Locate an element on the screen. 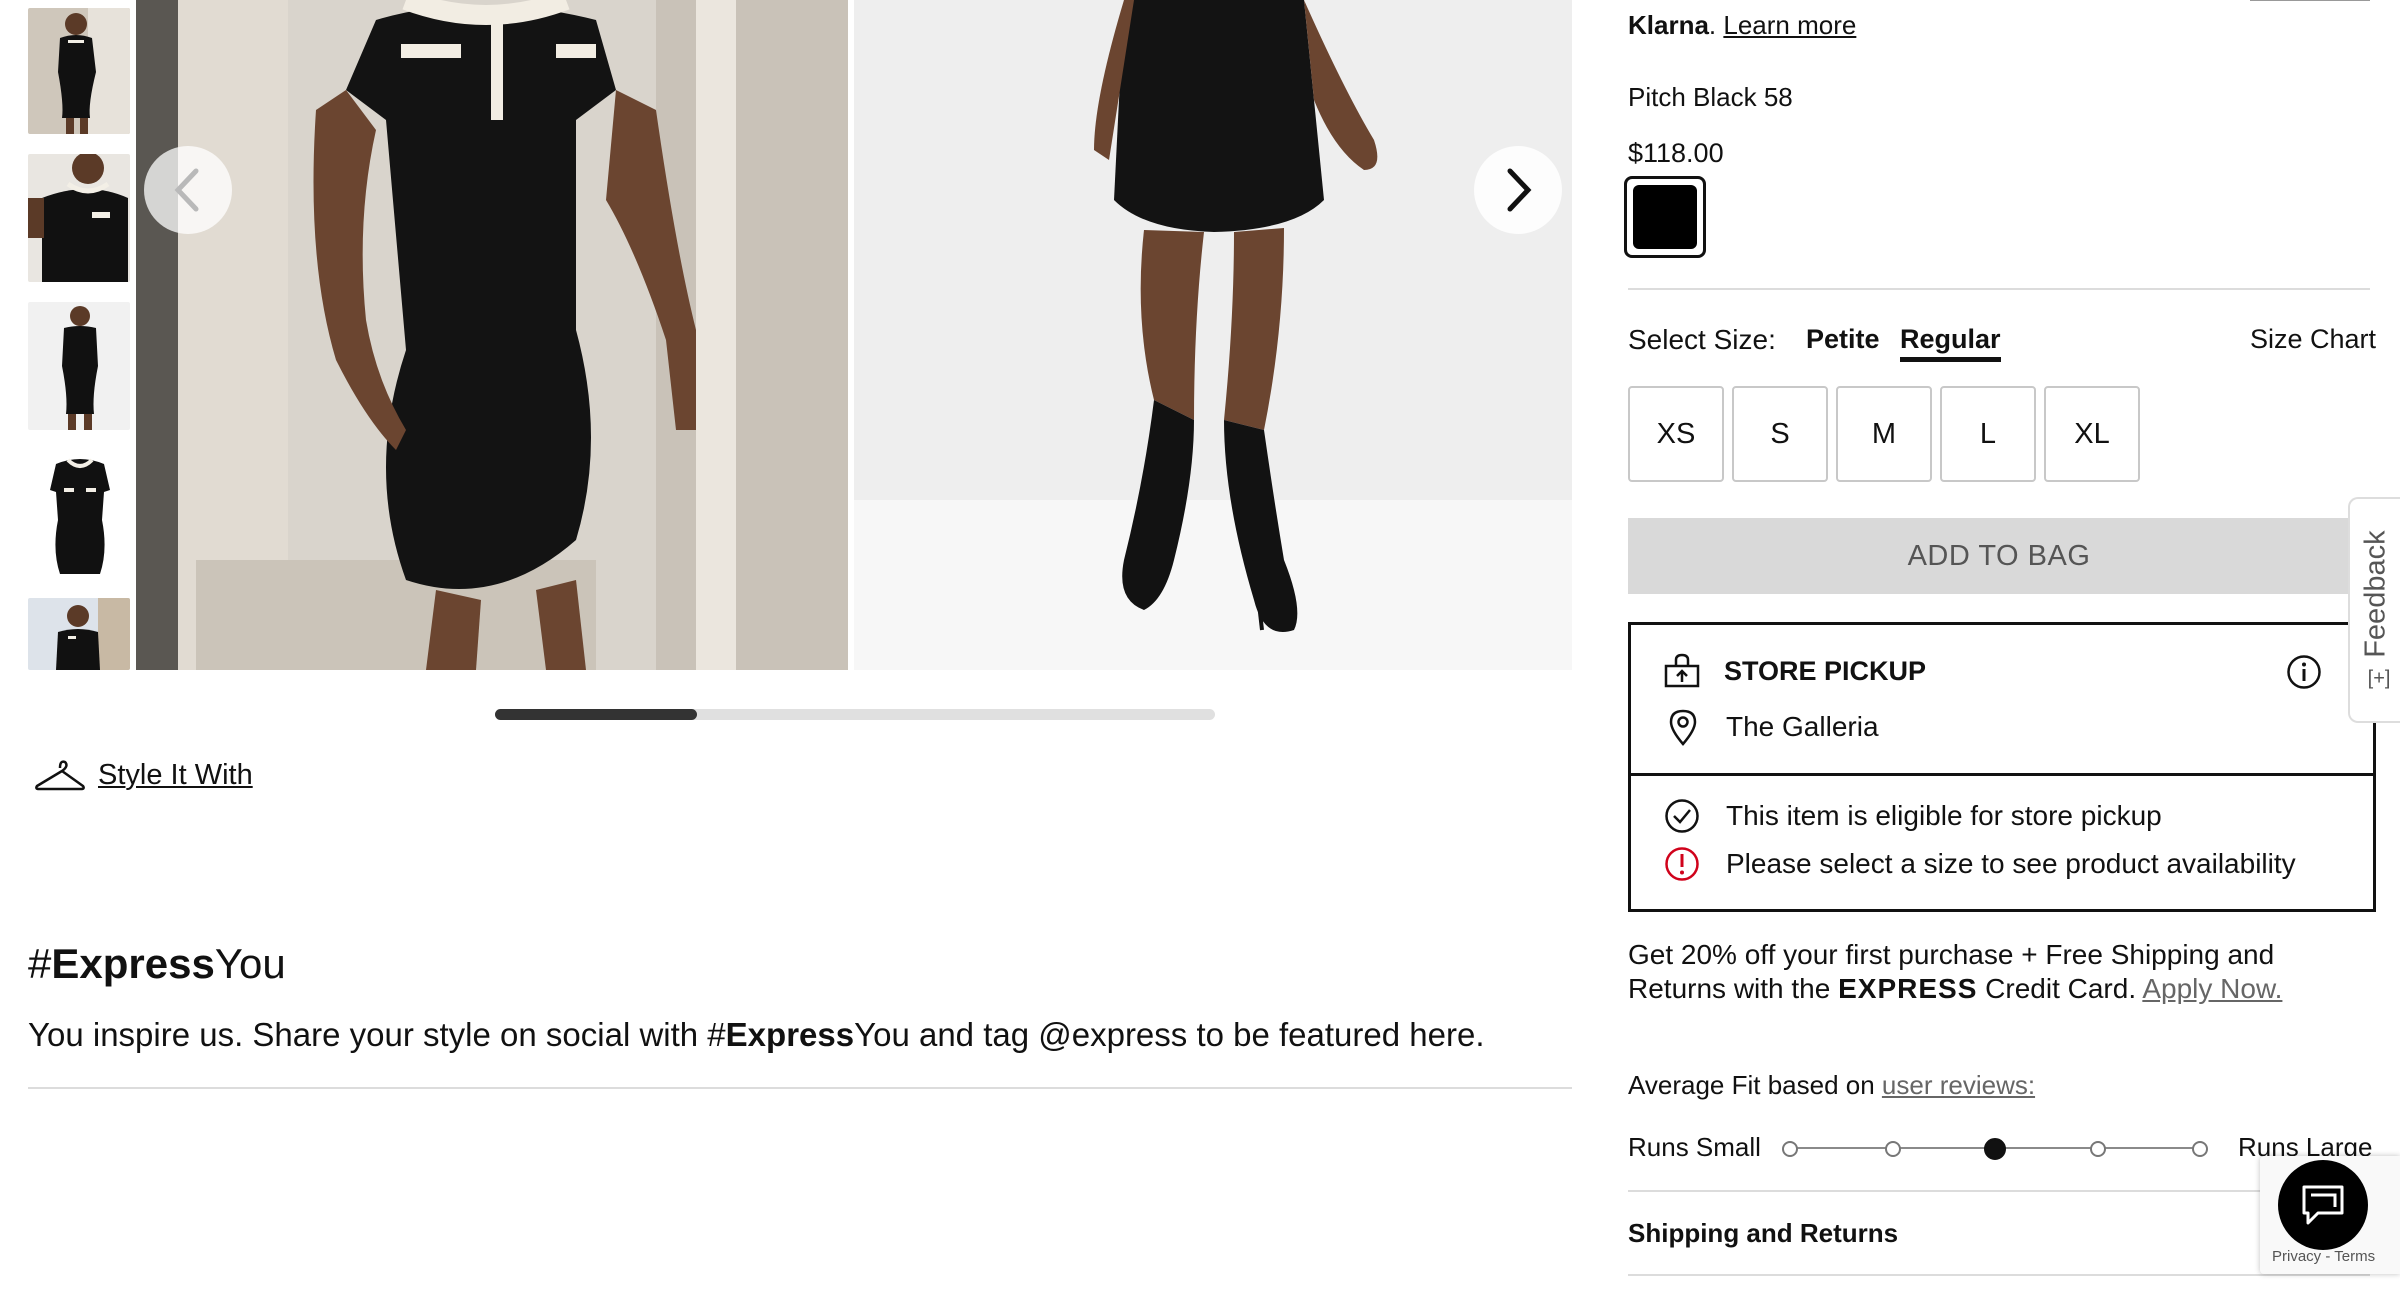 Image resolution: width=2400 pixels, height=1304 pixels. gallery-next-button is located at coordinates (1518, 190).